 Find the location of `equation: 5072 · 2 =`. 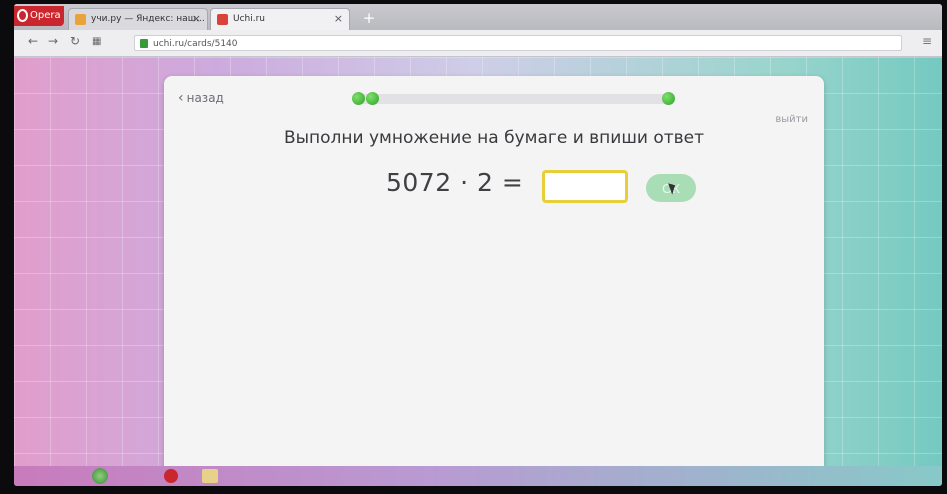

equation: 5072 · 2 = is located at coordinates (455, 182).